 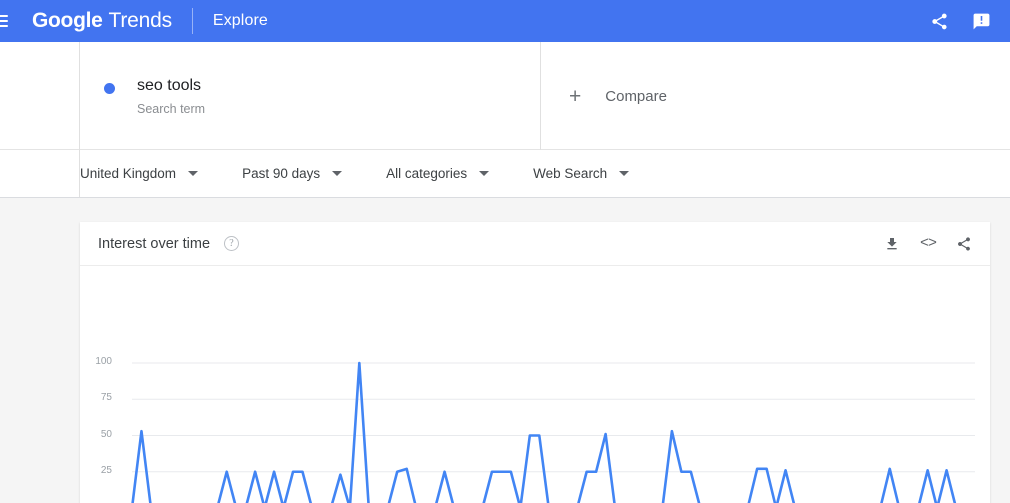 What do you see at coordinates (103, 361) in the screenshot?
I see `y-axis-tick-label: 100` at bounding box center [103, 361].